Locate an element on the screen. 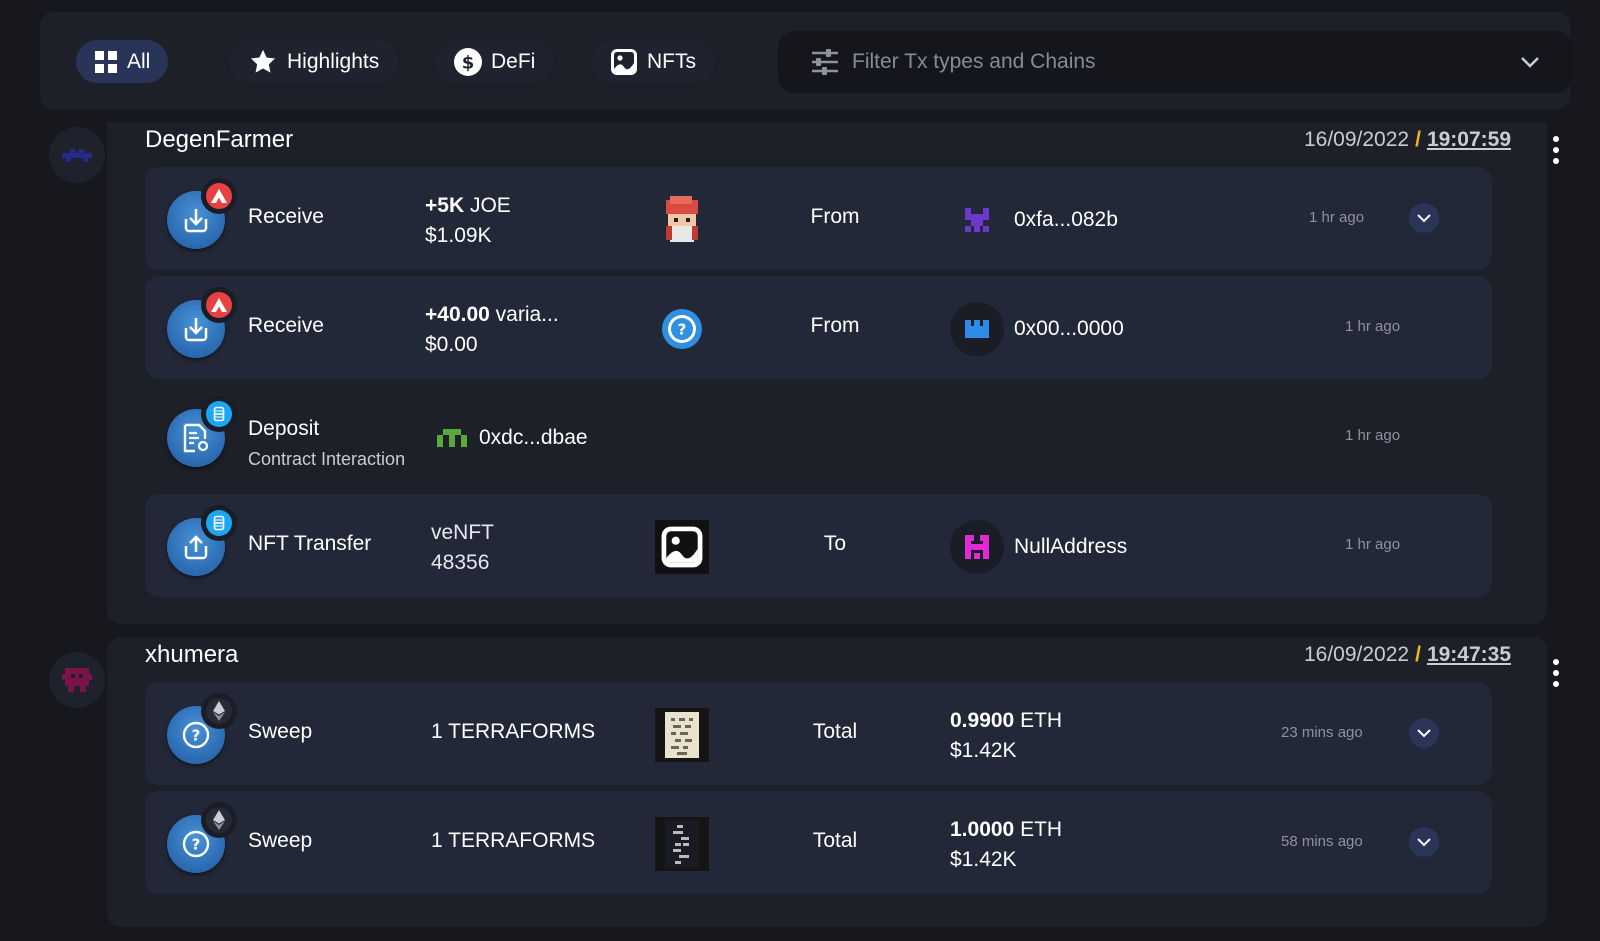  amount-symbol: JOE is located at coordinates (487, 205).